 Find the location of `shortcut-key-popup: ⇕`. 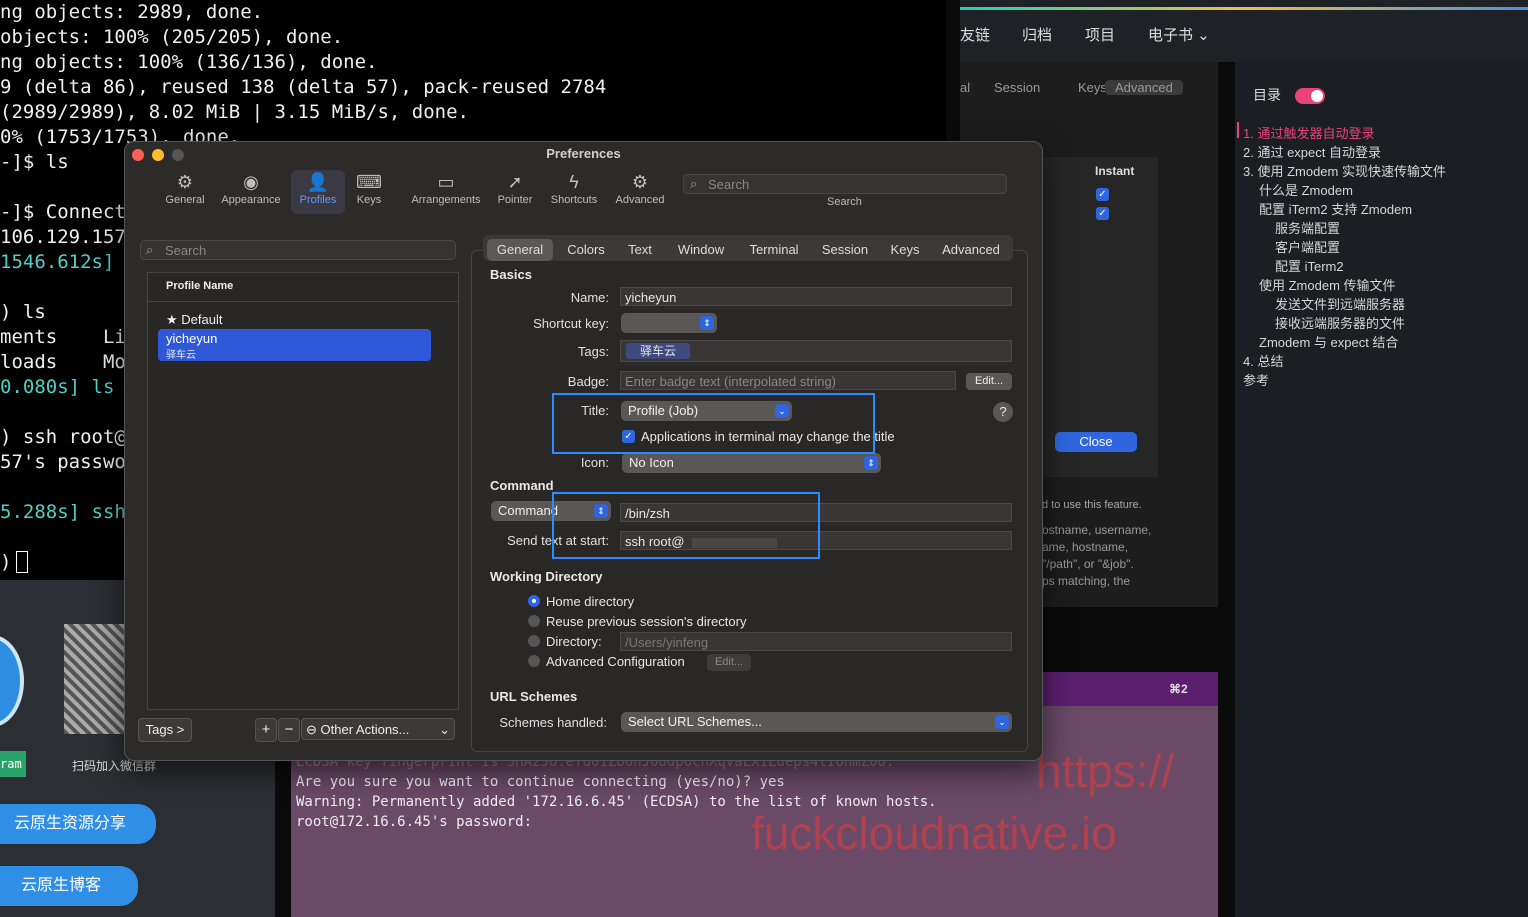

shortcut-key-popup: ⇕ is located at coordinates (669, 323).